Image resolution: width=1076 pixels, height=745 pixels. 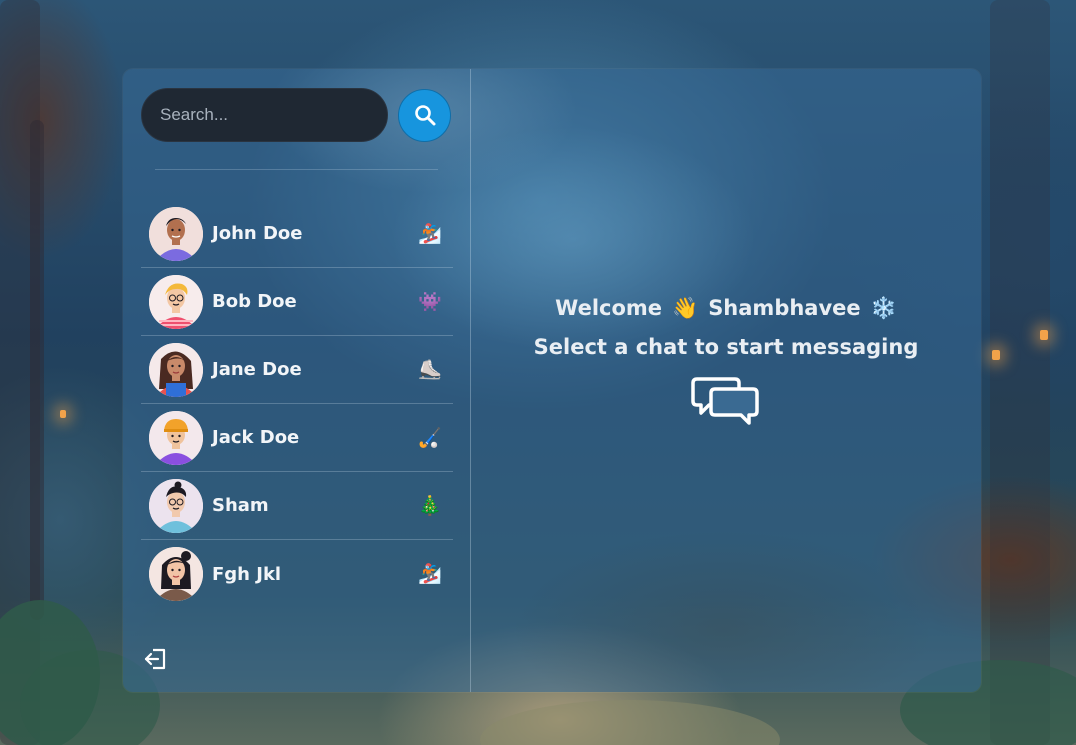 I want to click on contact-emoji: ⛸️, so click(x=430, y=370).